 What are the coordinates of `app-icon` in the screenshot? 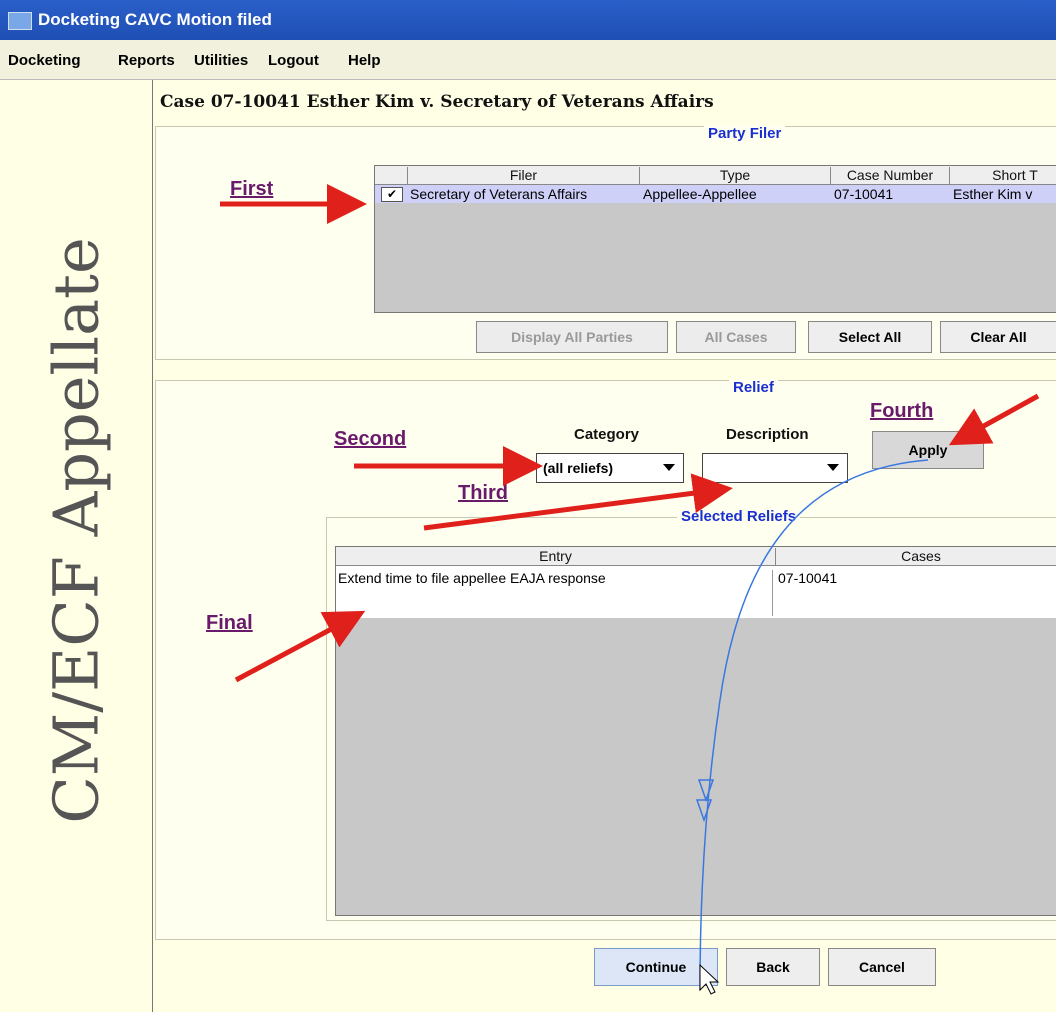 It's located at (20, 21).